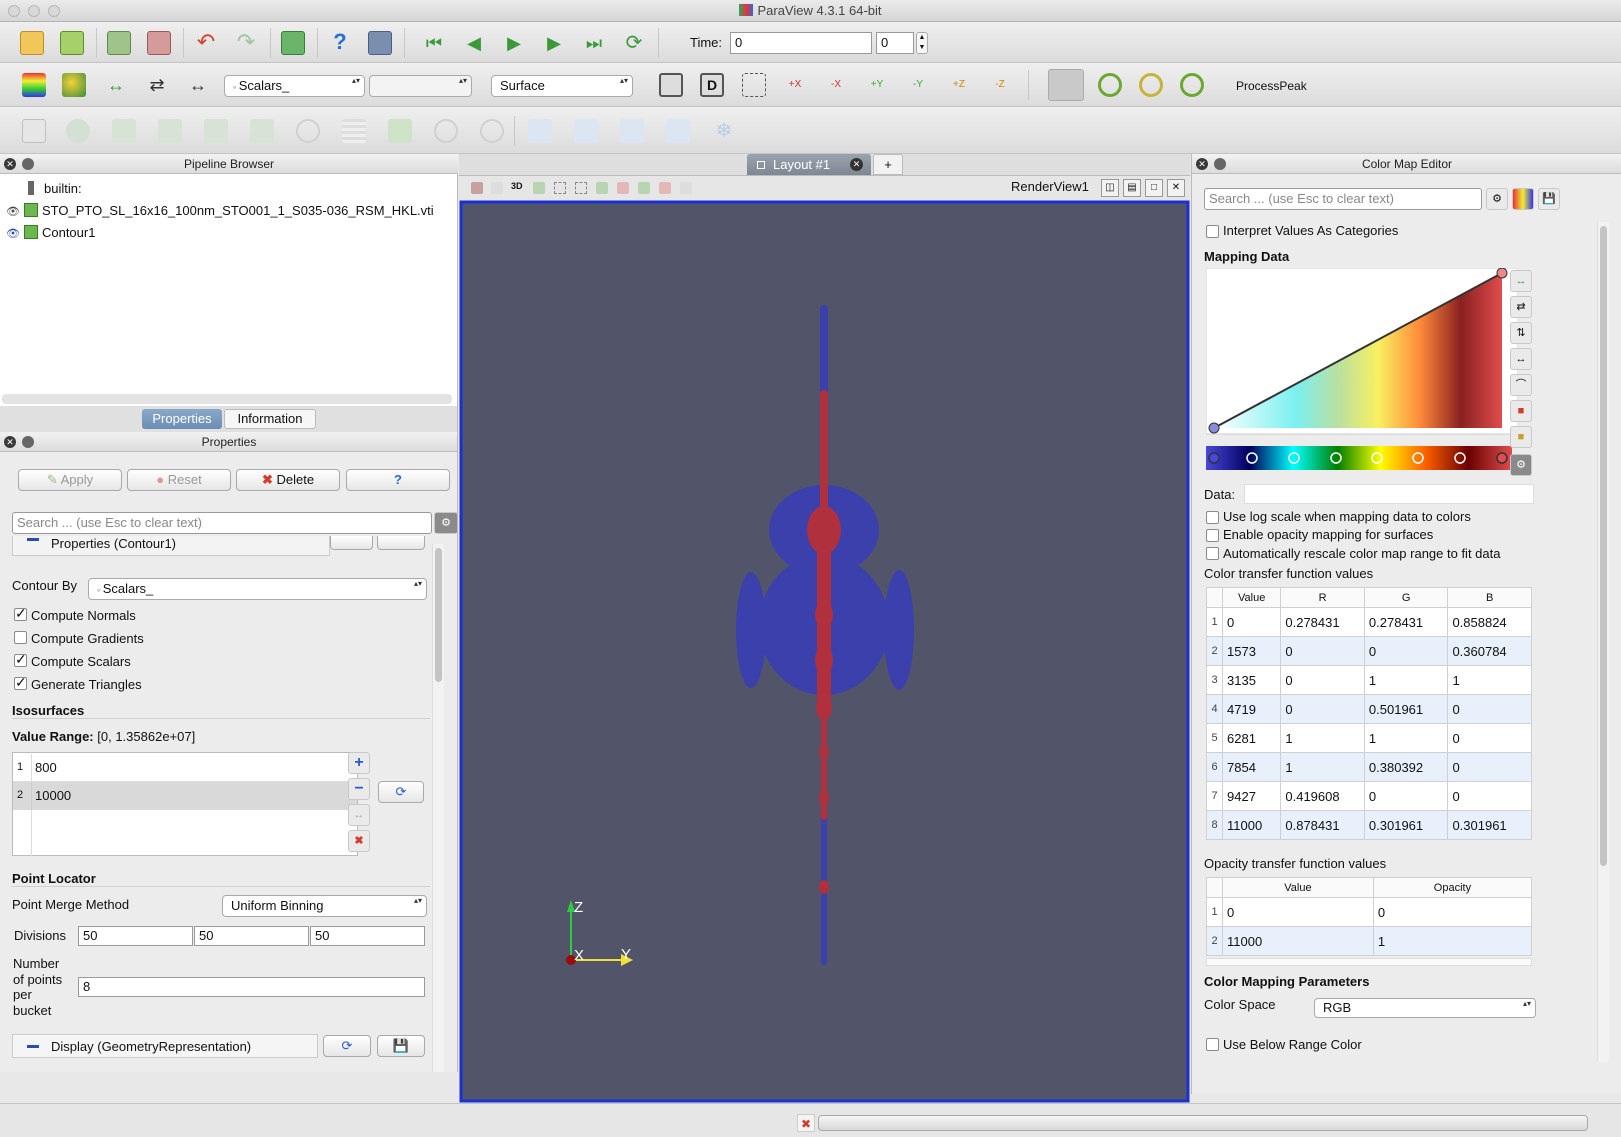 The width and height of the screenshot is (1621, 1137). What do you see at coordinates (1603, 642) in the screenshot?
I see `colormap-scrollbar` at bounding box center [1603, 642].